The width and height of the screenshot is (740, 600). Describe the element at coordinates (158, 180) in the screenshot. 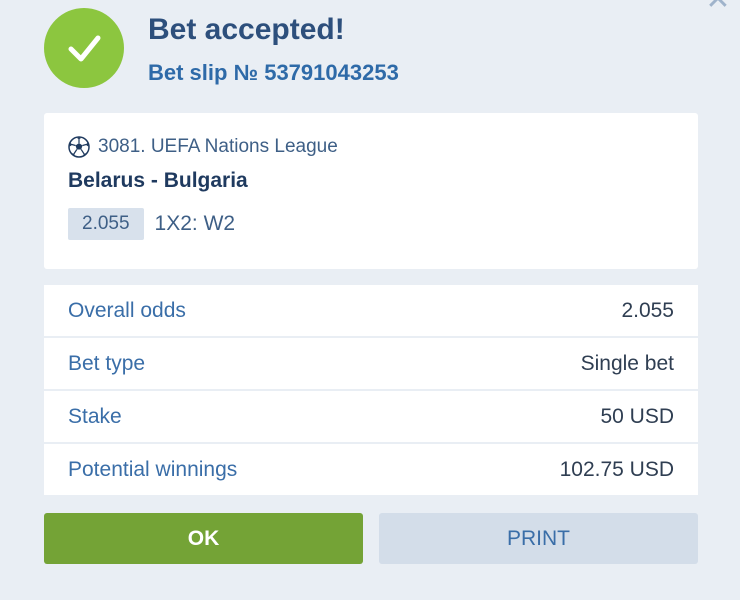

I see `match-name: Belarus - Bulgaria` at that location.